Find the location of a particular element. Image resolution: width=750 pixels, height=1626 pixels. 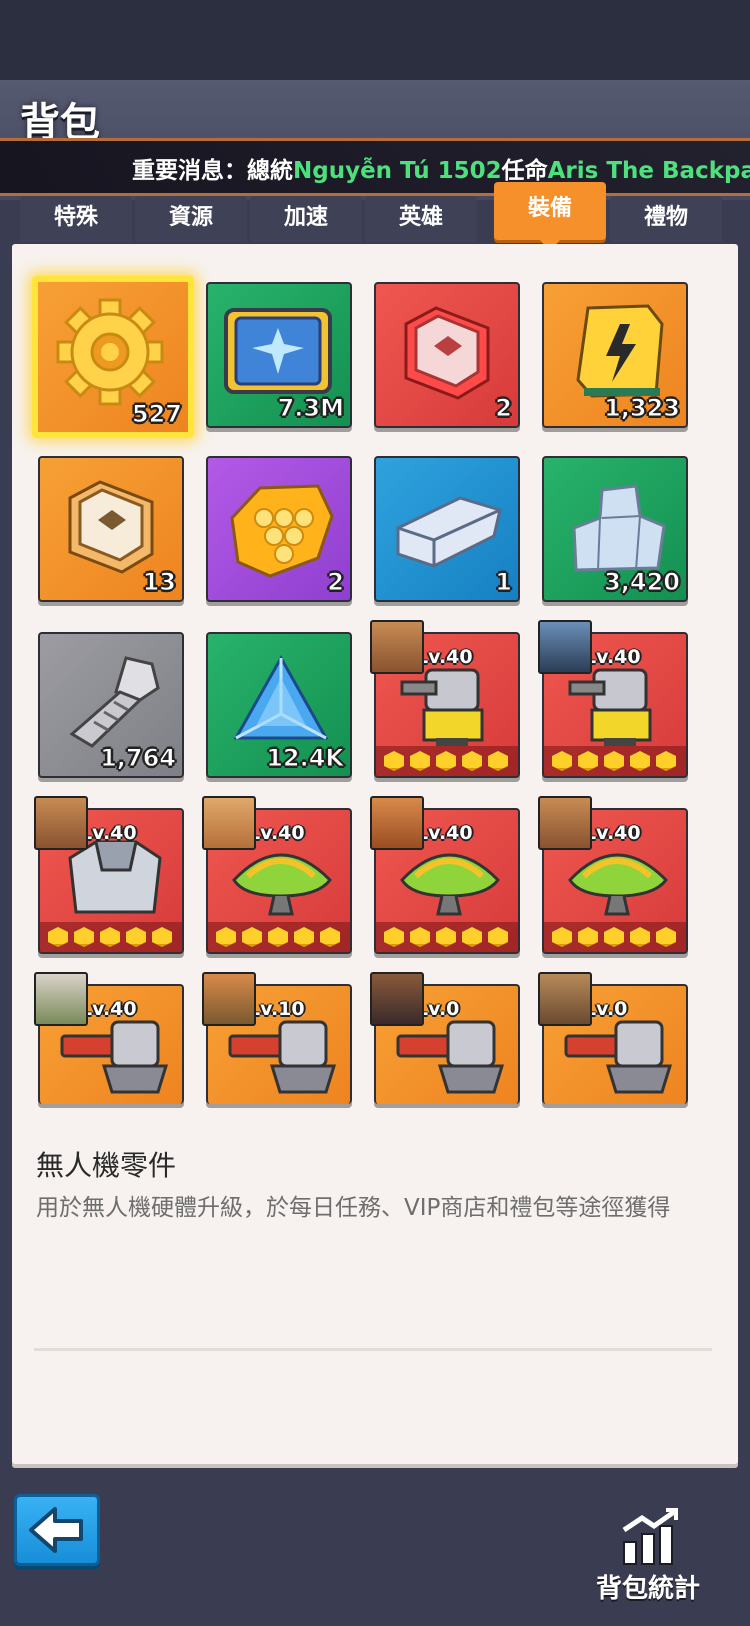

item-quantity: 7.3M is located at coordinates (310, 408).